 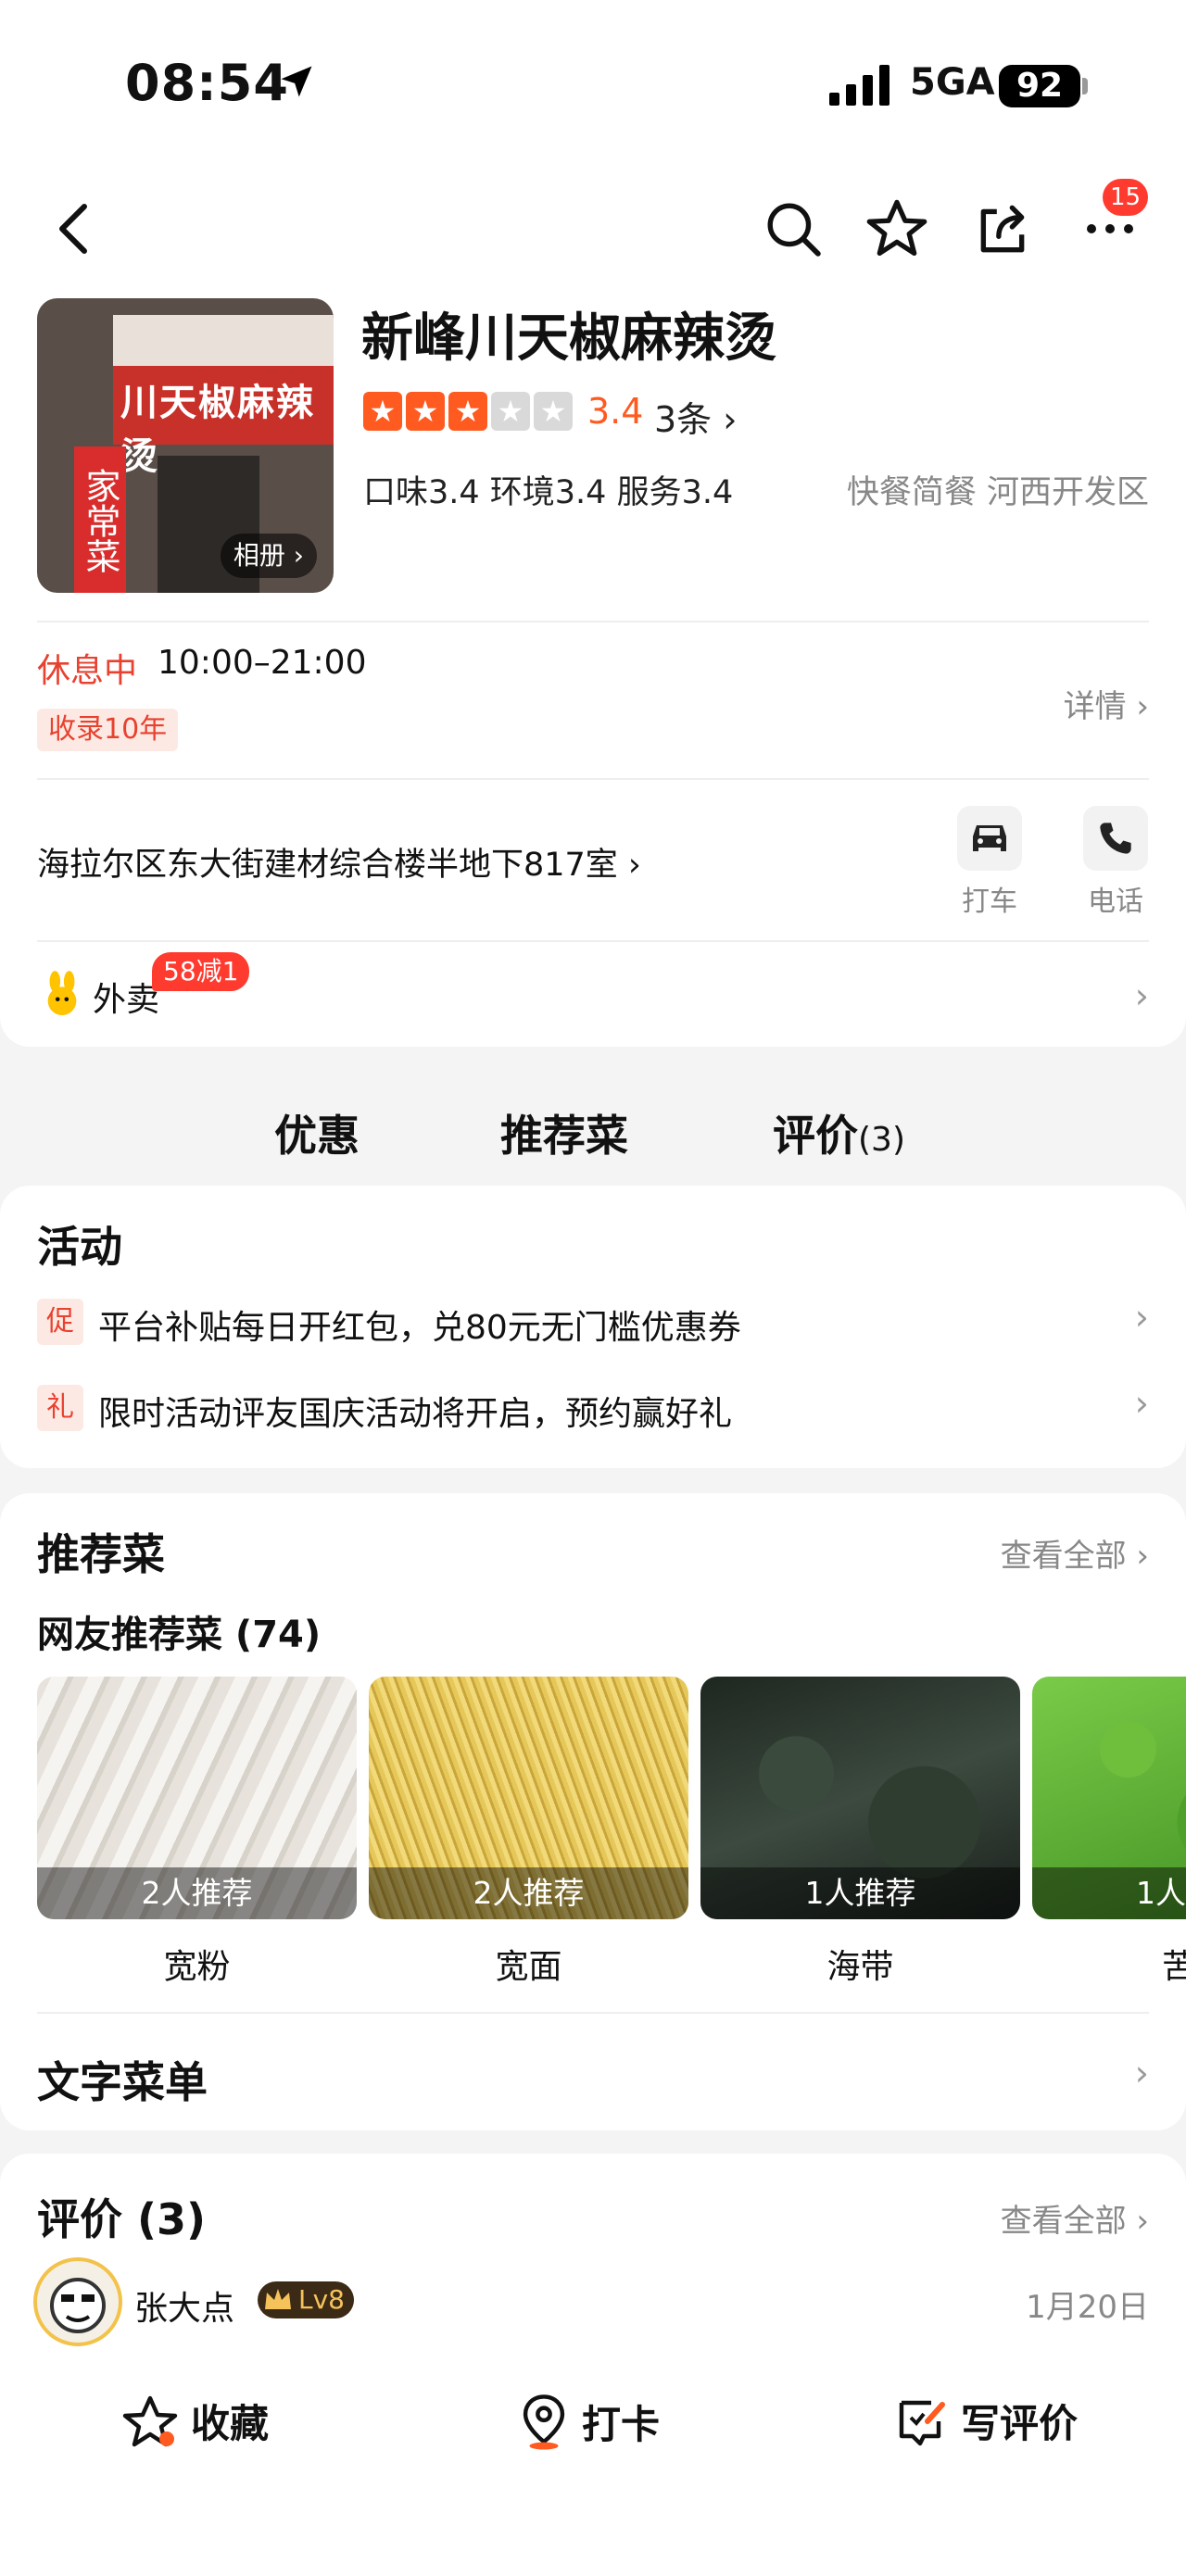 What do you see at coordinates (62, 996) in the screenshot?
I see `delivery-mascot-icon` at bounding box center [62, 996].